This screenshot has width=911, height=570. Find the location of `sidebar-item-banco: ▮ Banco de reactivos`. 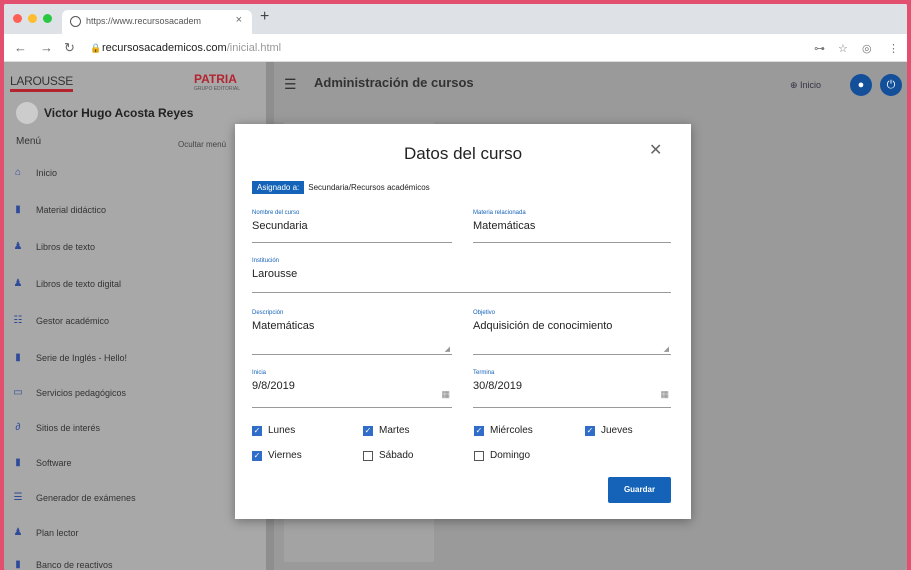

sidebar-item-banco: ▮ Banco de reactivos is located at coordinates (62, 564).